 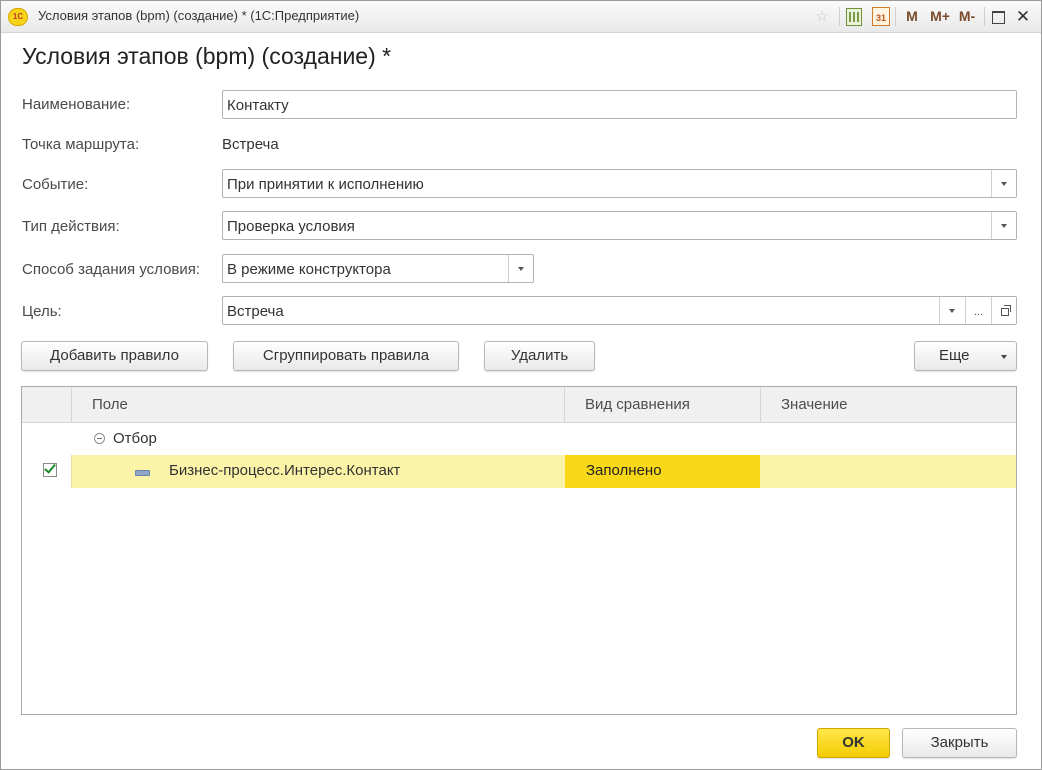 What do you see at coordinates (135, 438) in the screenshot?
I see `group-label: Отбор` at bounding box center [135, 438].